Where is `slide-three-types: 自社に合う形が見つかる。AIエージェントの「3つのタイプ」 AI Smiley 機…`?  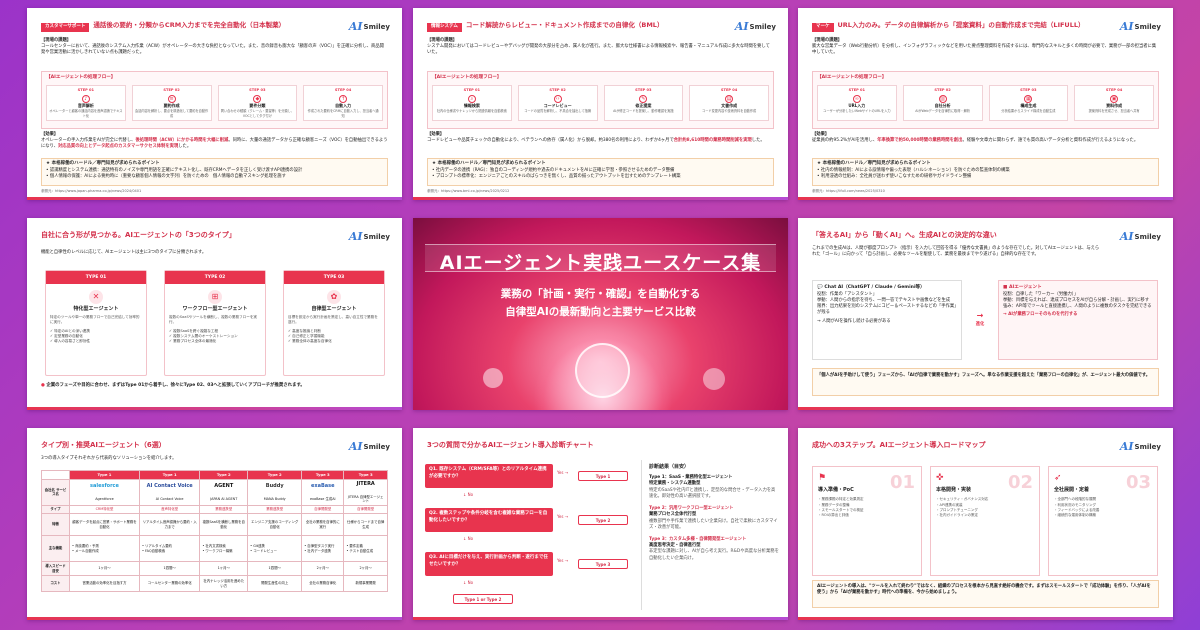 slide-three-types: 自社に合う形が見つかる。AIエージェントの「3つのタイプ」 AI Smiley 機… is located at coordinates (214, 314).